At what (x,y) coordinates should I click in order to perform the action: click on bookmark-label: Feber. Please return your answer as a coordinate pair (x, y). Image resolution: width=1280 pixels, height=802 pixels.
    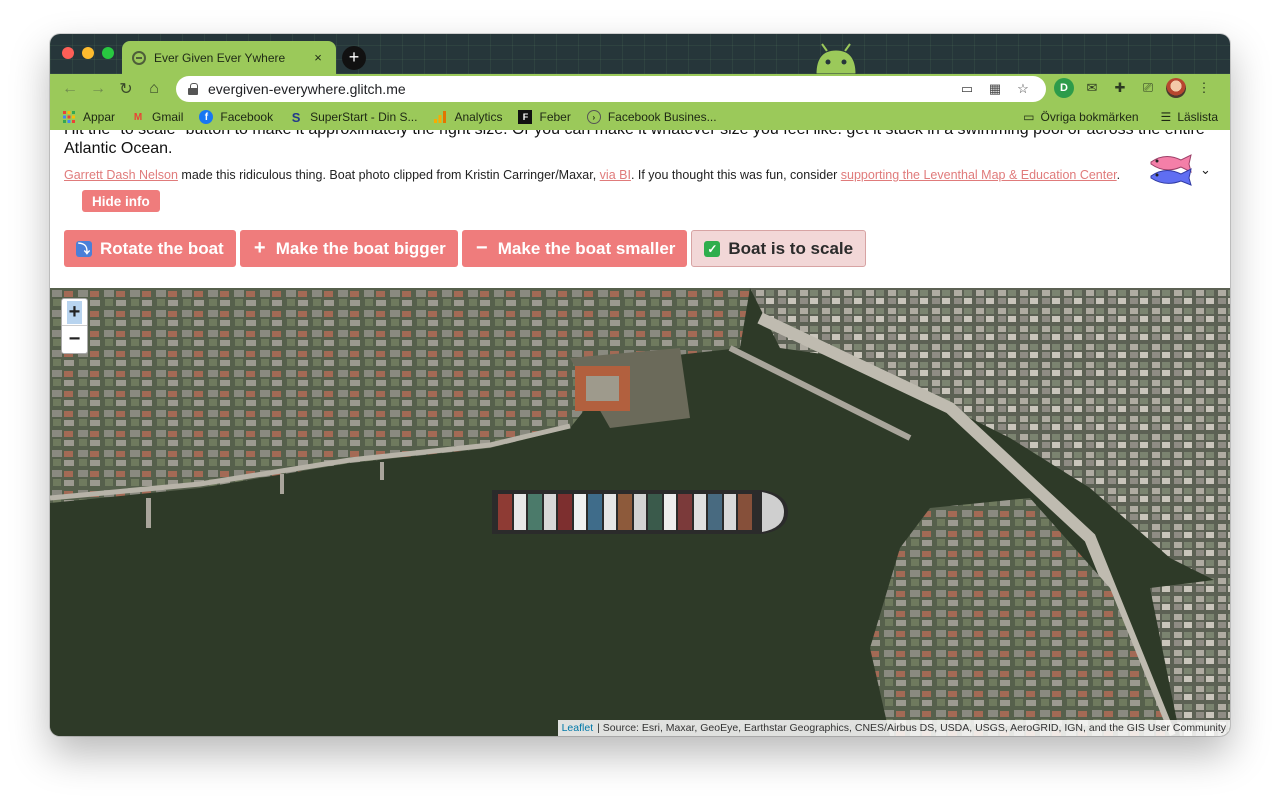
    Looking at the image, I should click on (555, 117).